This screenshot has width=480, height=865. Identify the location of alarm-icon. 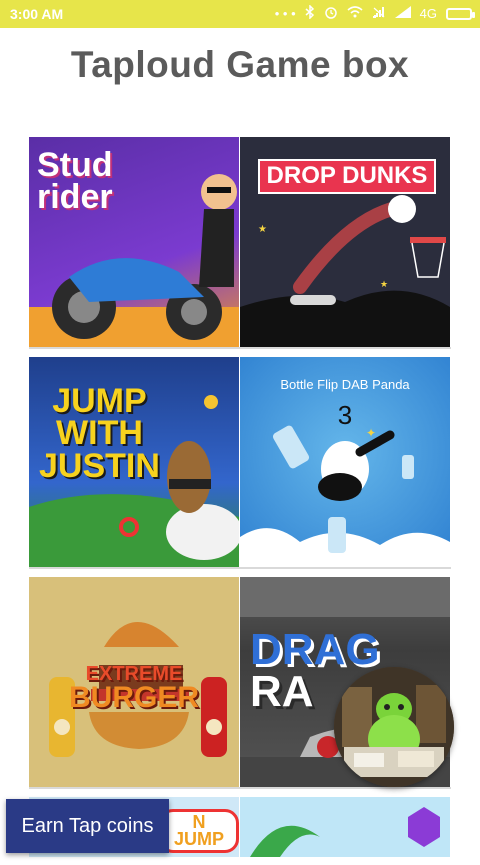
(331, 13).